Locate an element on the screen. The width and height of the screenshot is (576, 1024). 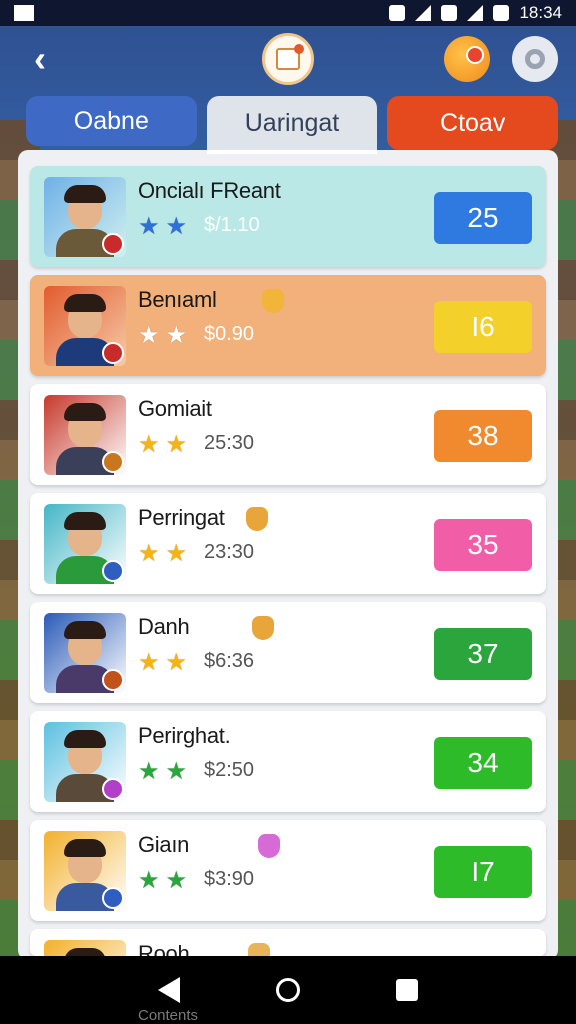
player-name: Rooh is located at coordinates (164, 949).